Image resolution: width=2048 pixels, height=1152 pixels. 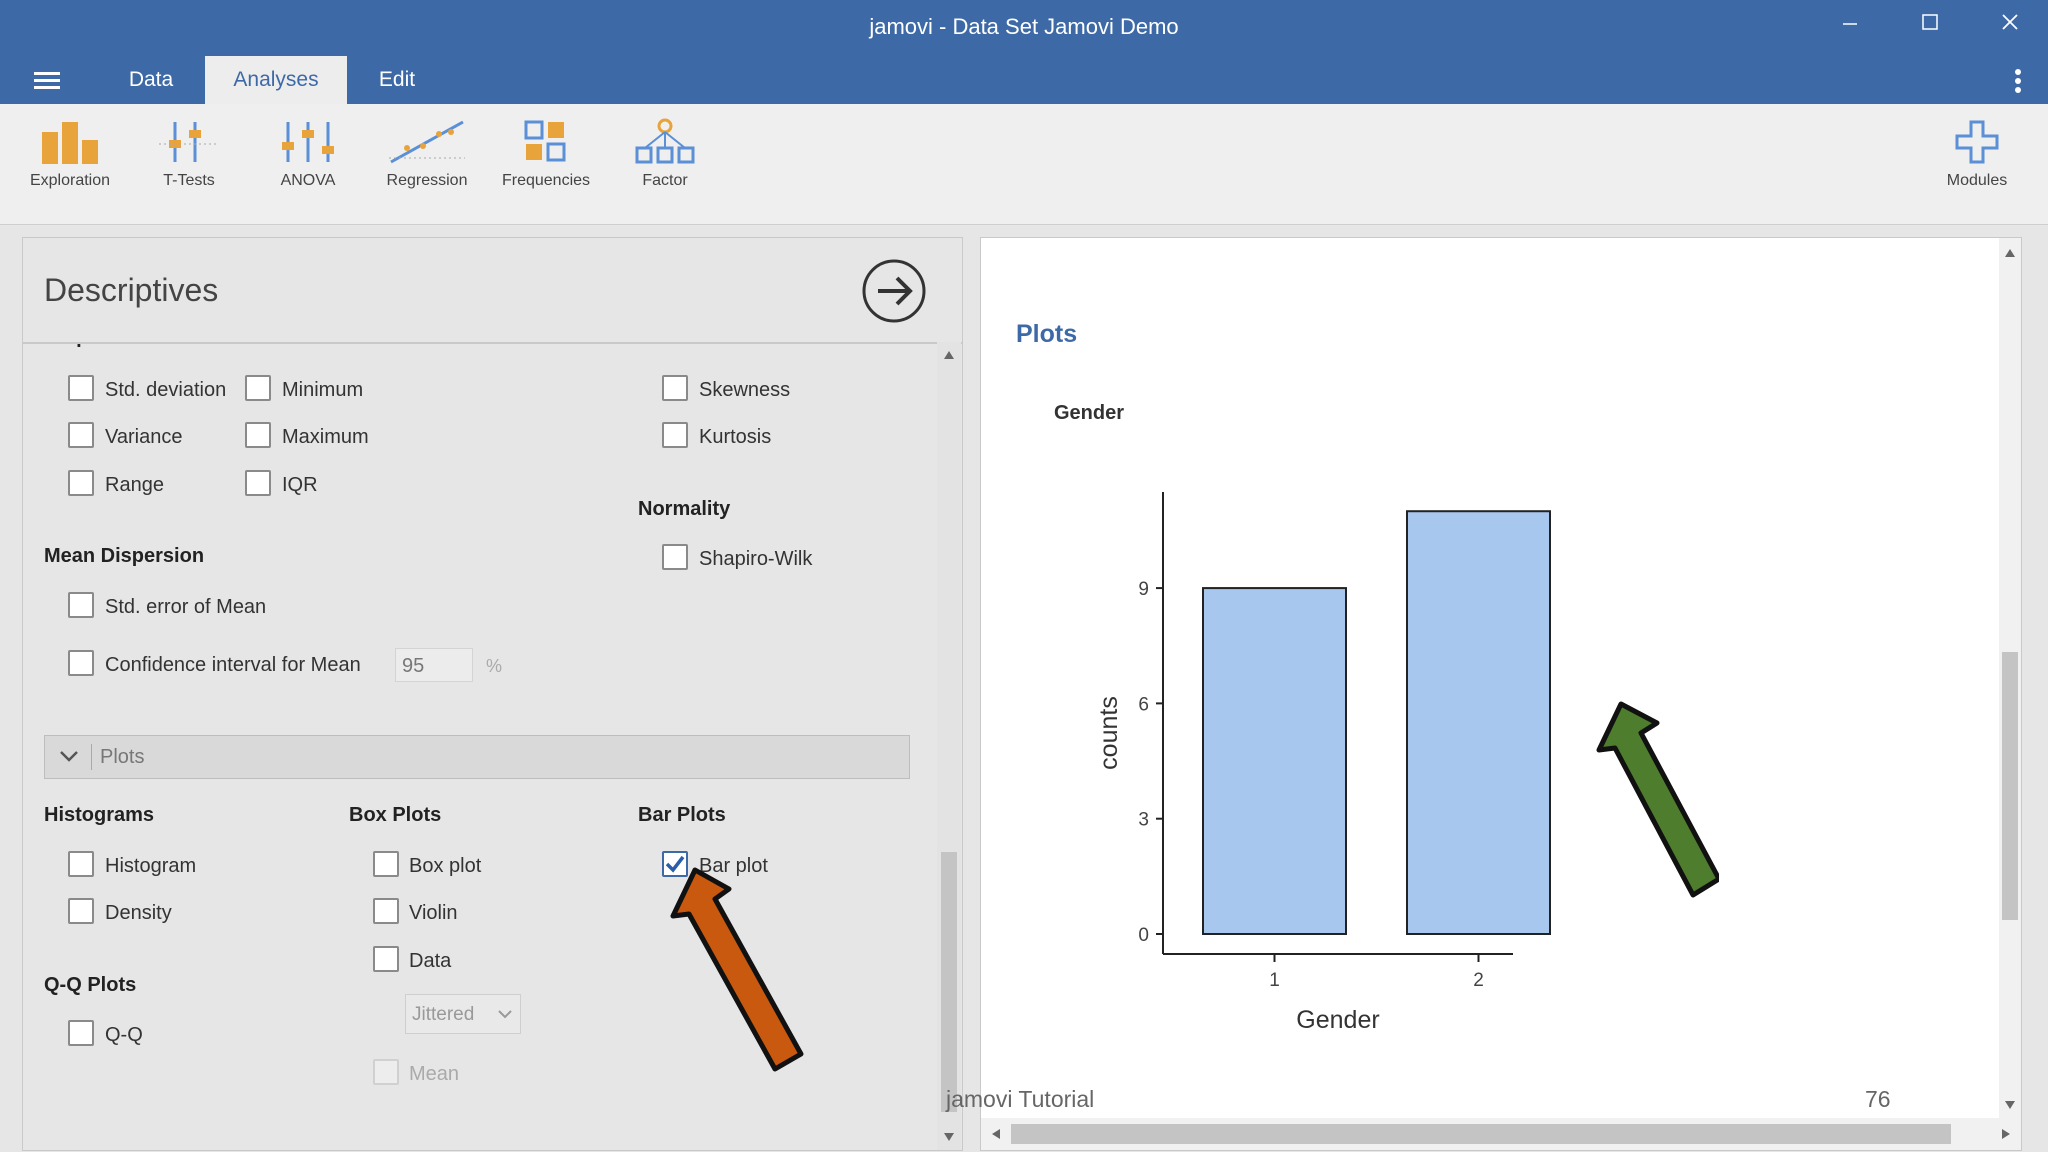 What do you see at coordinates (443, 1014) in the screenshot?
I see `data-style-select-value: Jittered` at bounding box center [443, 1014].